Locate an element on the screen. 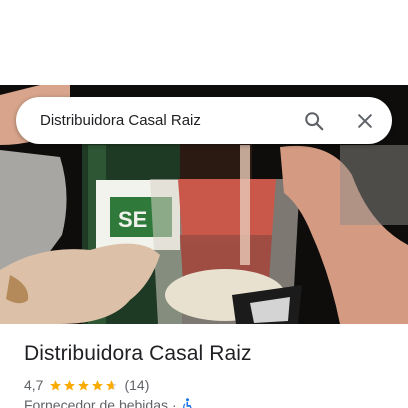 This screenshot has width=408, height=408. category-row: Fornecedor de bebidas · is located at coordinates (108, 402).